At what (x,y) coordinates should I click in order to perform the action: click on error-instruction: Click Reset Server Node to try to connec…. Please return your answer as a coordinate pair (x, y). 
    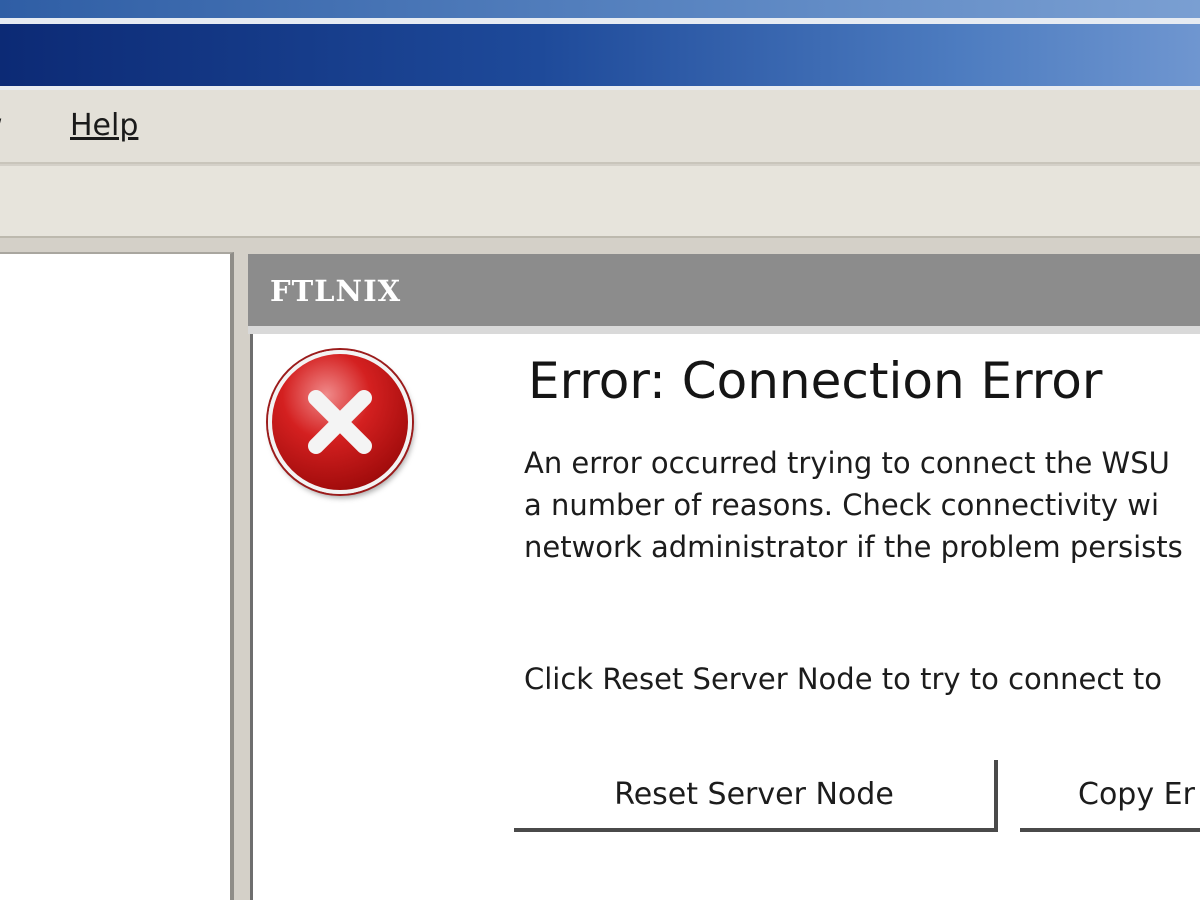
    Looking at the image, I should click on (843, 679).